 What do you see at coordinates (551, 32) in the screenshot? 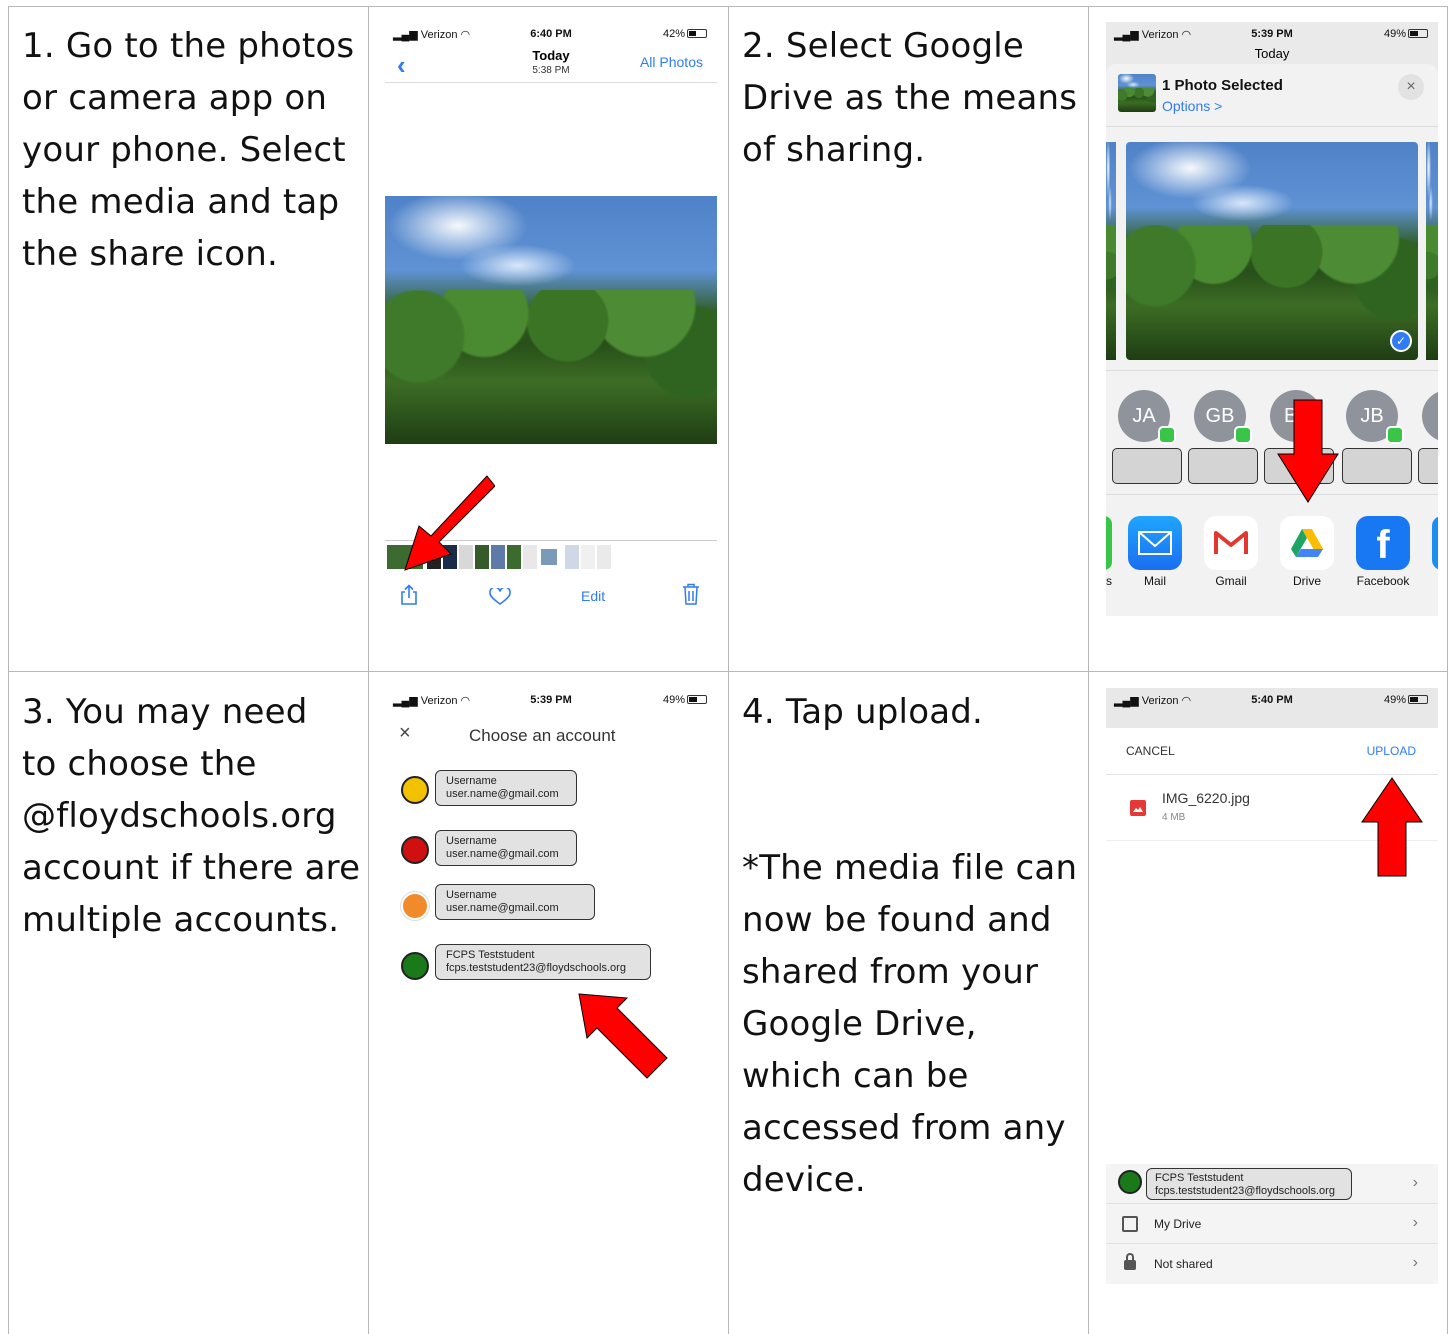
I see `status-bar: ▂▄▆ Verizon ◠ 6:40 PM 42%` at bounding box center [551, 32].